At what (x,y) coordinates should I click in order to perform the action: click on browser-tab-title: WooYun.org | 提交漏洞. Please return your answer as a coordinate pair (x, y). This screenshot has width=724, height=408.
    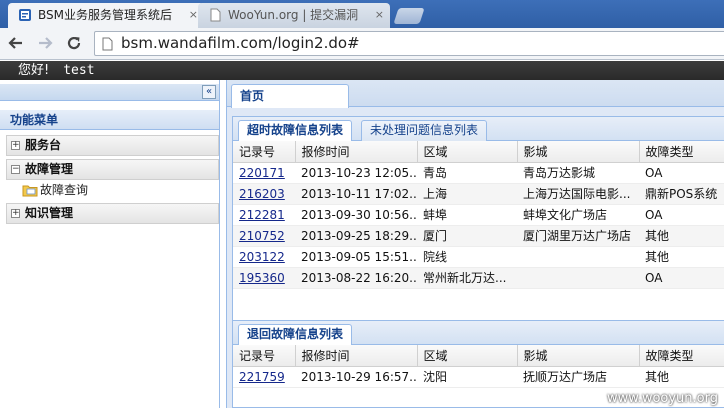
    Looking at the image, I should click on (293, 15).